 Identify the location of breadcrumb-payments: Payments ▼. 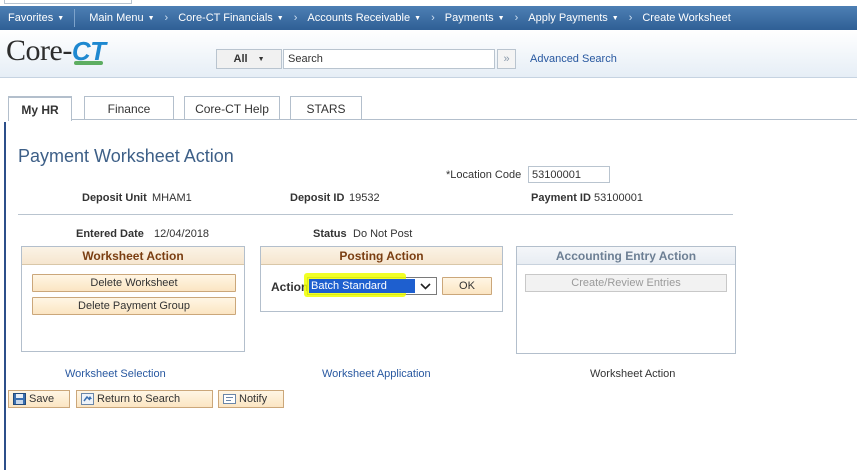
(475, 18).